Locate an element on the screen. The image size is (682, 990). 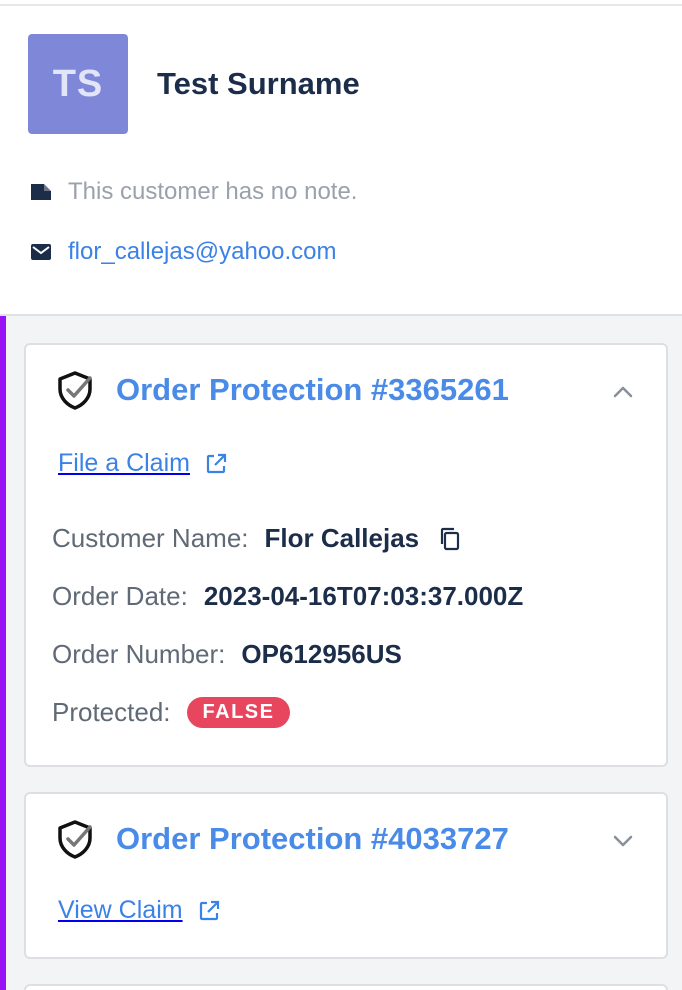
order-date-row: Order Date: 2023-04-16T07:03:37.000Z is located at coordinates (287, 596).